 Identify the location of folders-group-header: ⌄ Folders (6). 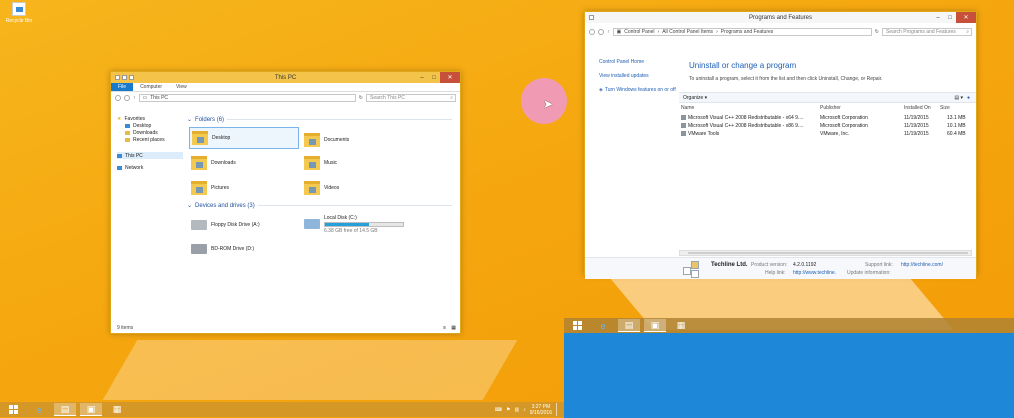
(319, 119).